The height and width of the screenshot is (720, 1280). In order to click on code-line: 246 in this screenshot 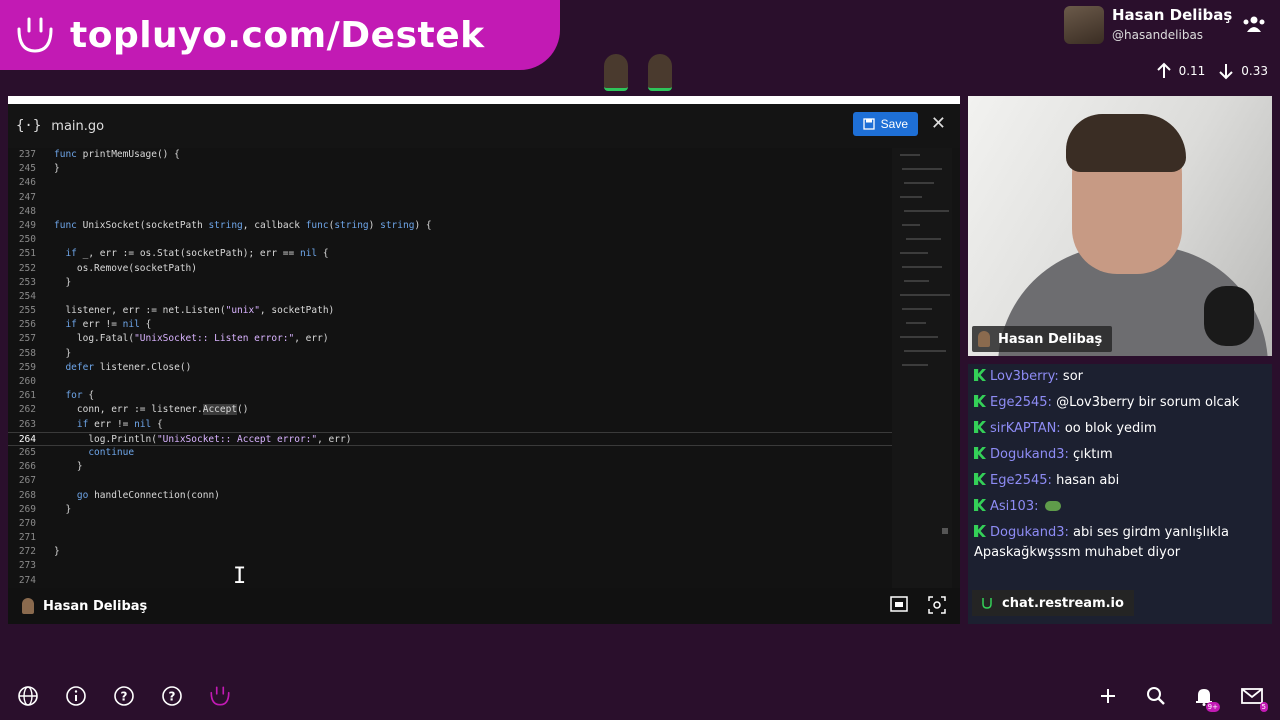, I will do `click(450, 183)`.